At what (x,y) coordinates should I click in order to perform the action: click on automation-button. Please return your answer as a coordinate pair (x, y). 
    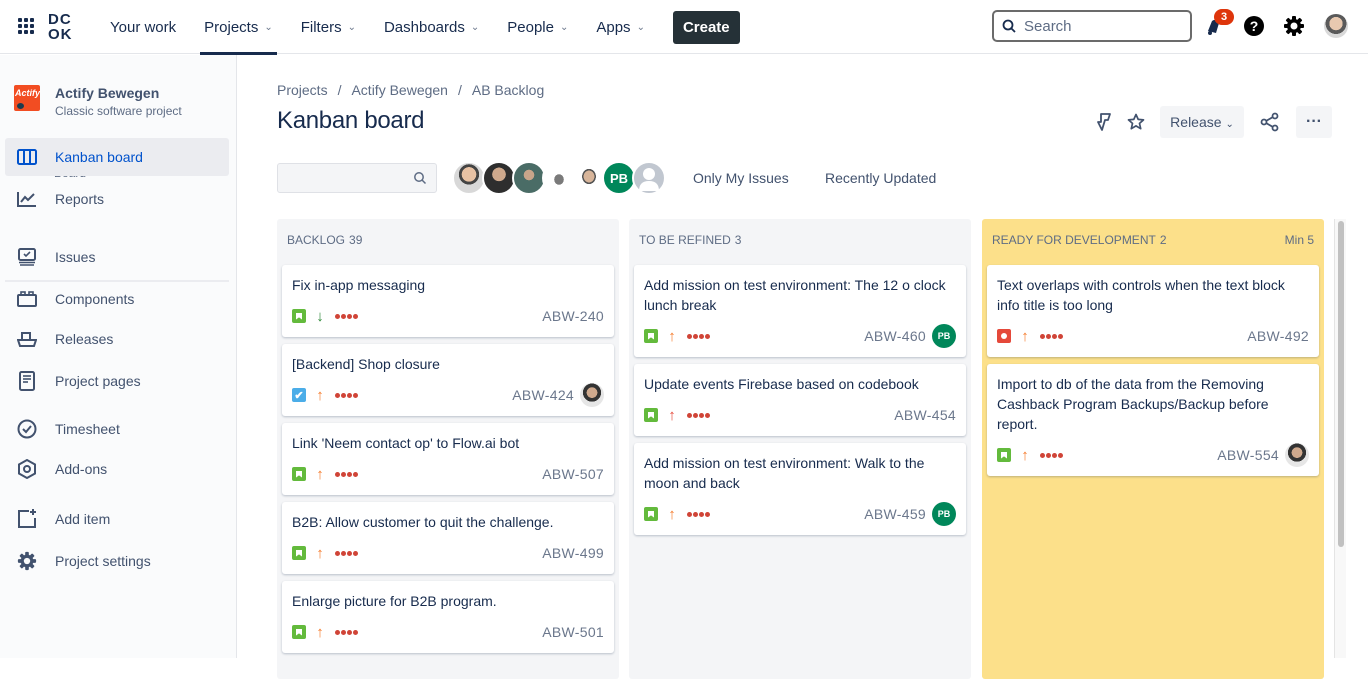
    Looking at the image, I should click on (1104, 122).